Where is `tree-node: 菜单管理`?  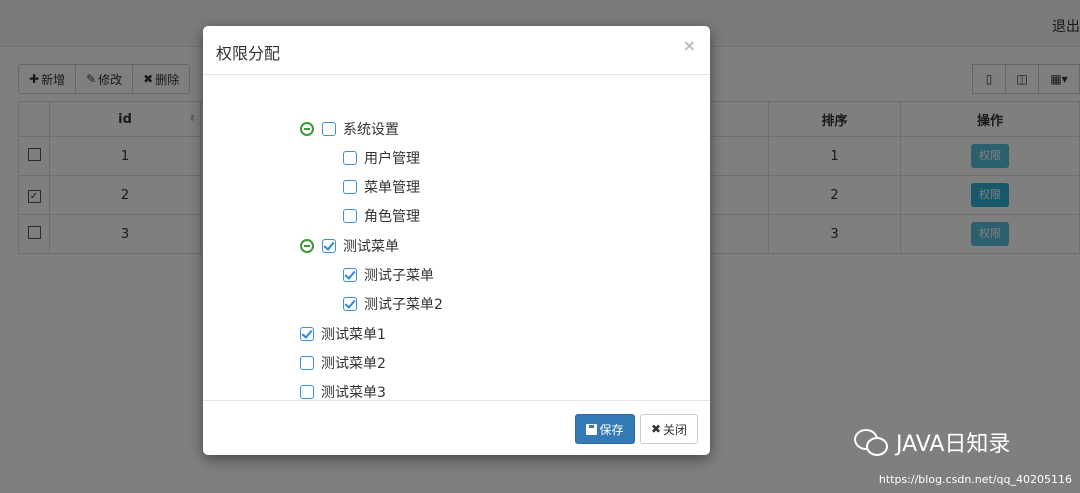 tree-node: 菜单管理 is located at coordinates (381, 187).